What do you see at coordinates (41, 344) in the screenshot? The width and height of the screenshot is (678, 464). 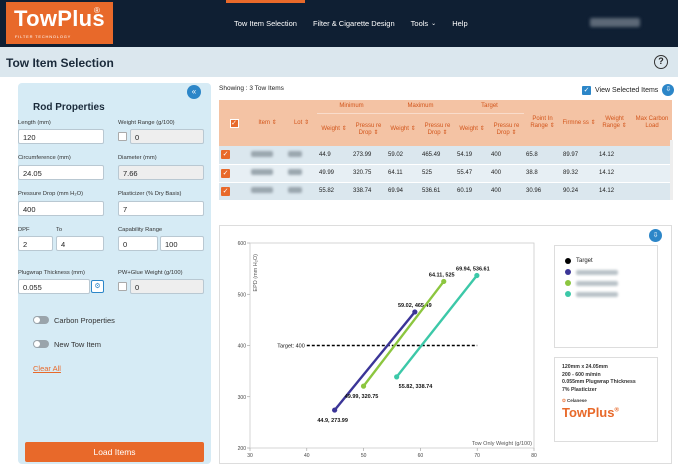 I see `new-tow-item-toggle` at bounding box center [41, 344].